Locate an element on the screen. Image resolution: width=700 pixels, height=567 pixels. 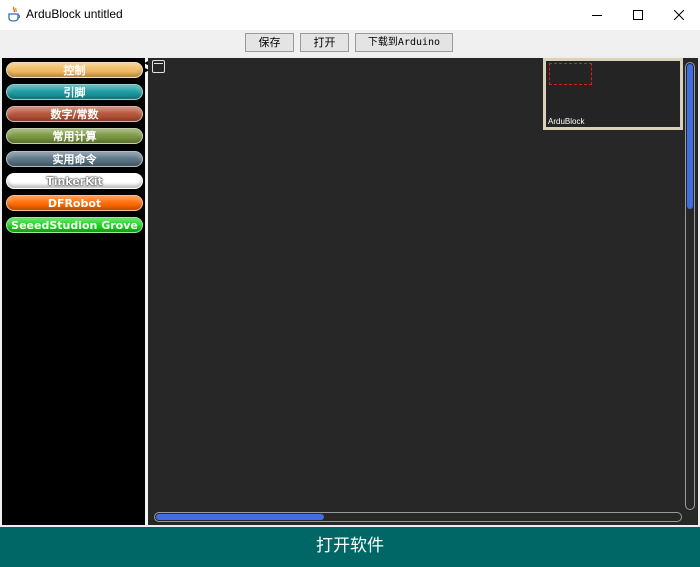
window-title: ArduBlock untitled is located at coordinates (74, 14).